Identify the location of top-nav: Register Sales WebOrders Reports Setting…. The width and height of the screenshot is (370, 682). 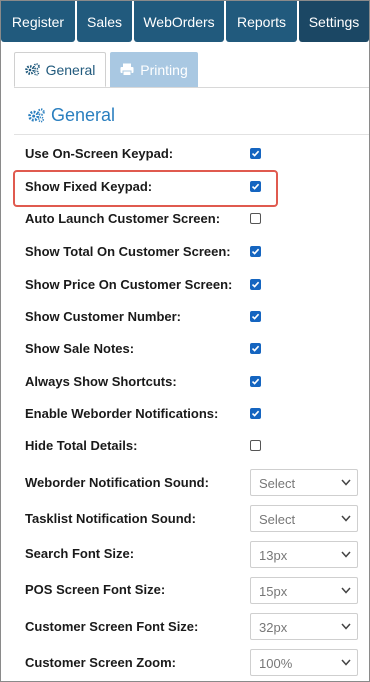
(185, 21).